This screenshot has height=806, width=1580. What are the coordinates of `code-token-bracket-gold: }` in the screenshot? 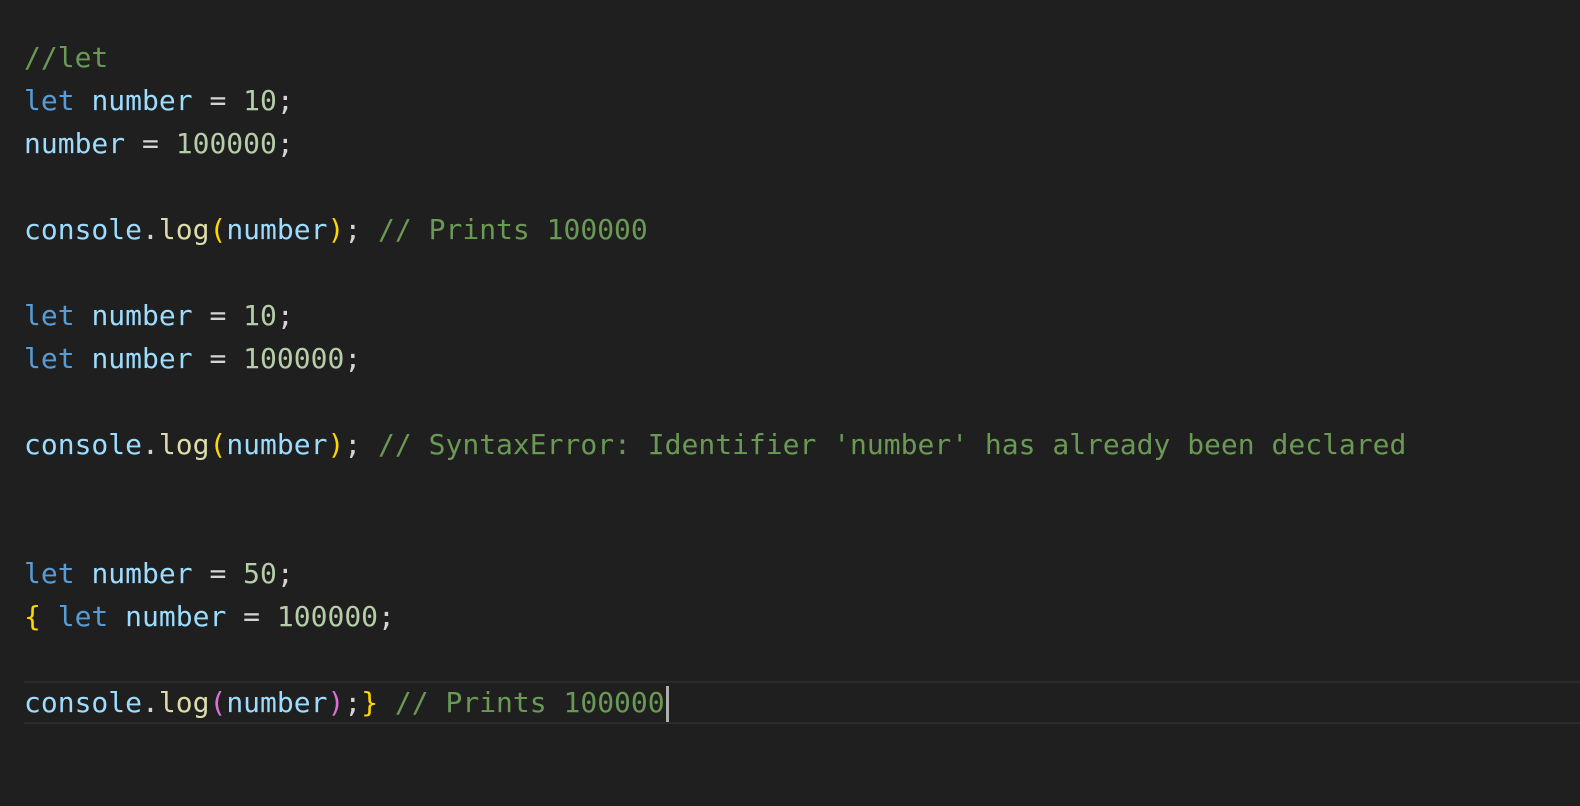 It's located at (370, 702).